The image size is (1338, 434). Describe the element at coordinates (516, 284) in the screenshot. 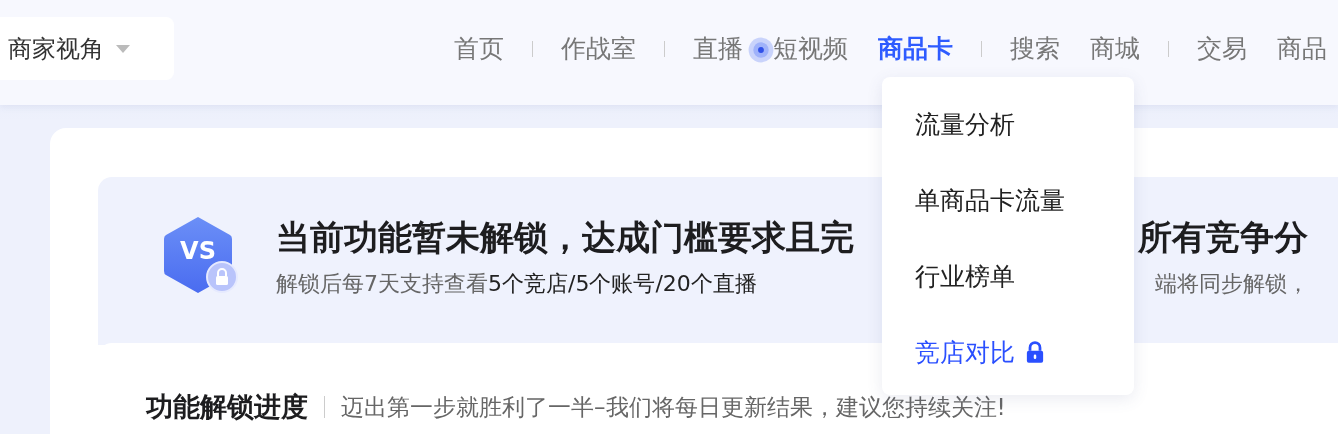

I see `banner-subtitle: 解锁后每7天支持查看5个竞店/5个账号/20个直播` at that location.